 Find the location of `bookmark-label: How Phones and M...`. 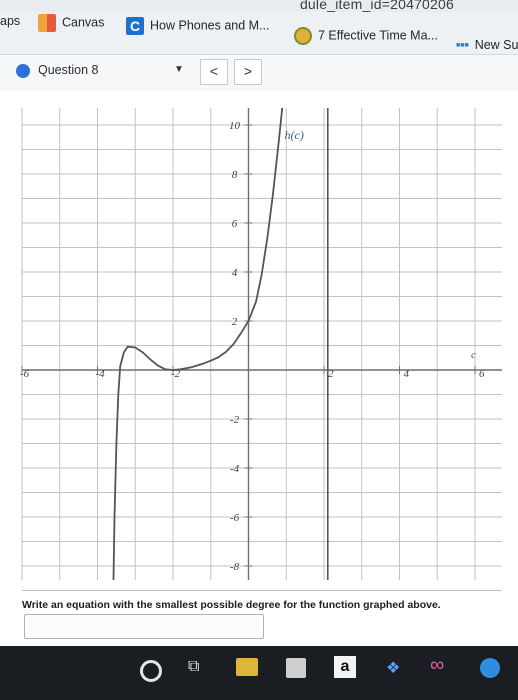

bookmark-label: How Phones and M... is located at coordinates (210, 25).